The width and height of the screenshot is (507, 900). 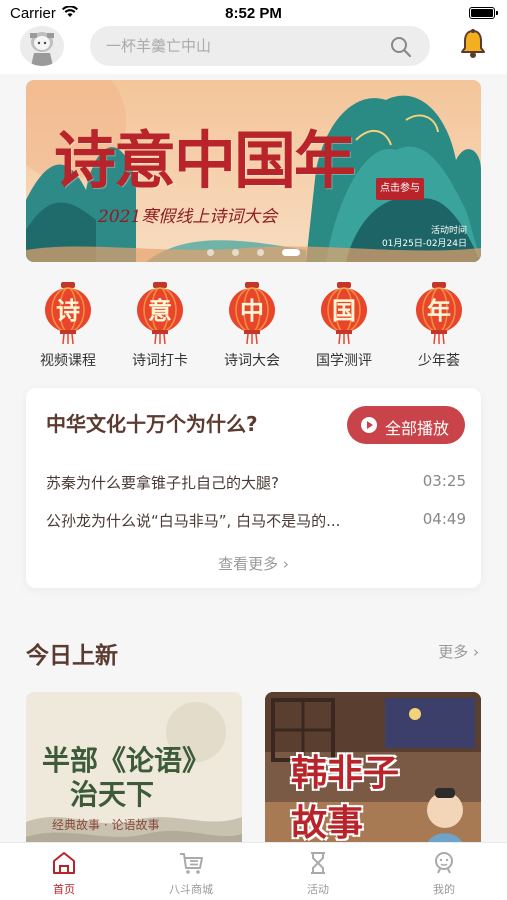 What do you see at coordinates (64, 889) in the screenshot?
I see `tab-label: 首页` at bounding box center [64, 889].